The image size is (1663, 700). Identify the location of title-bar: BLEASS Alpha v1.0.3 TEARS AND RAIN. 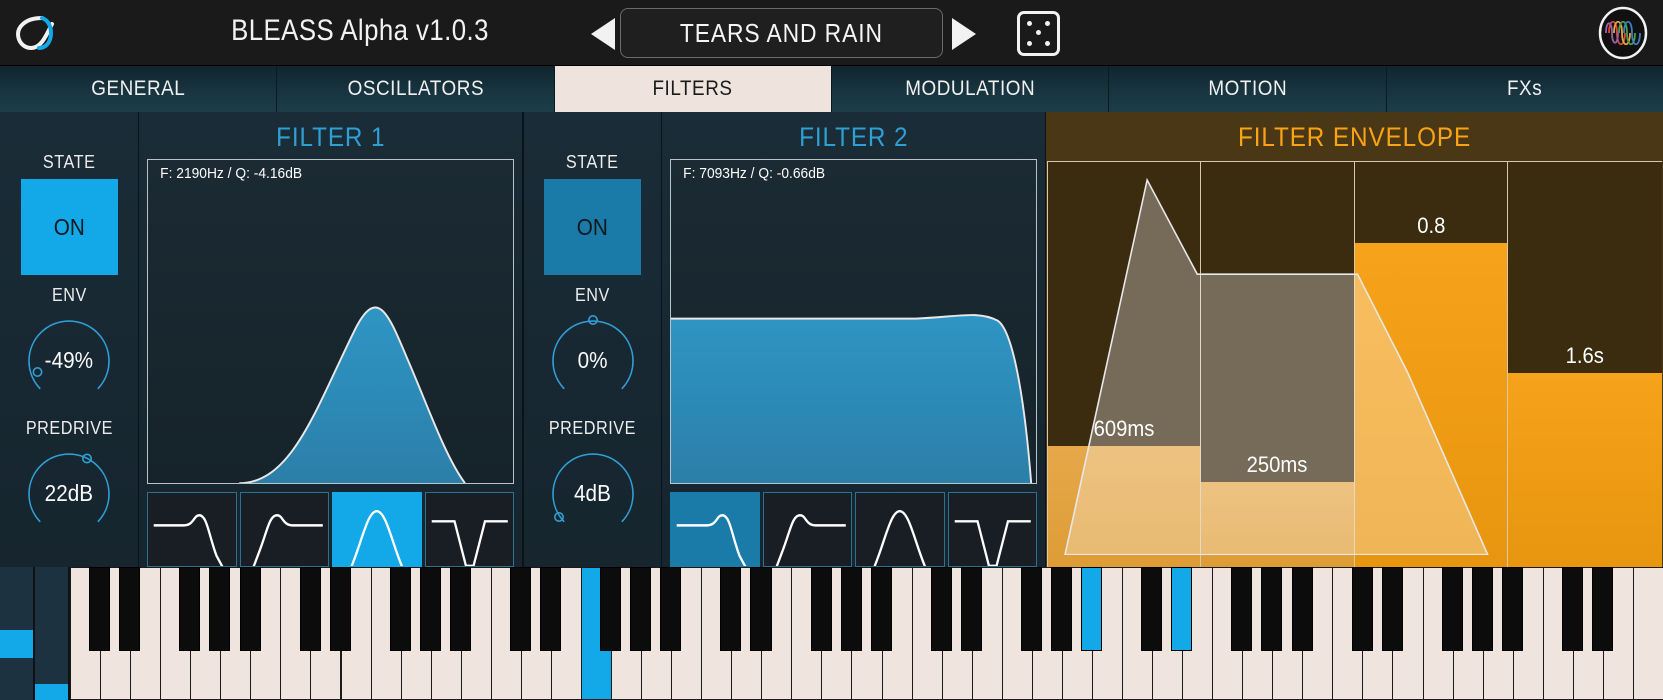
(831, 33).